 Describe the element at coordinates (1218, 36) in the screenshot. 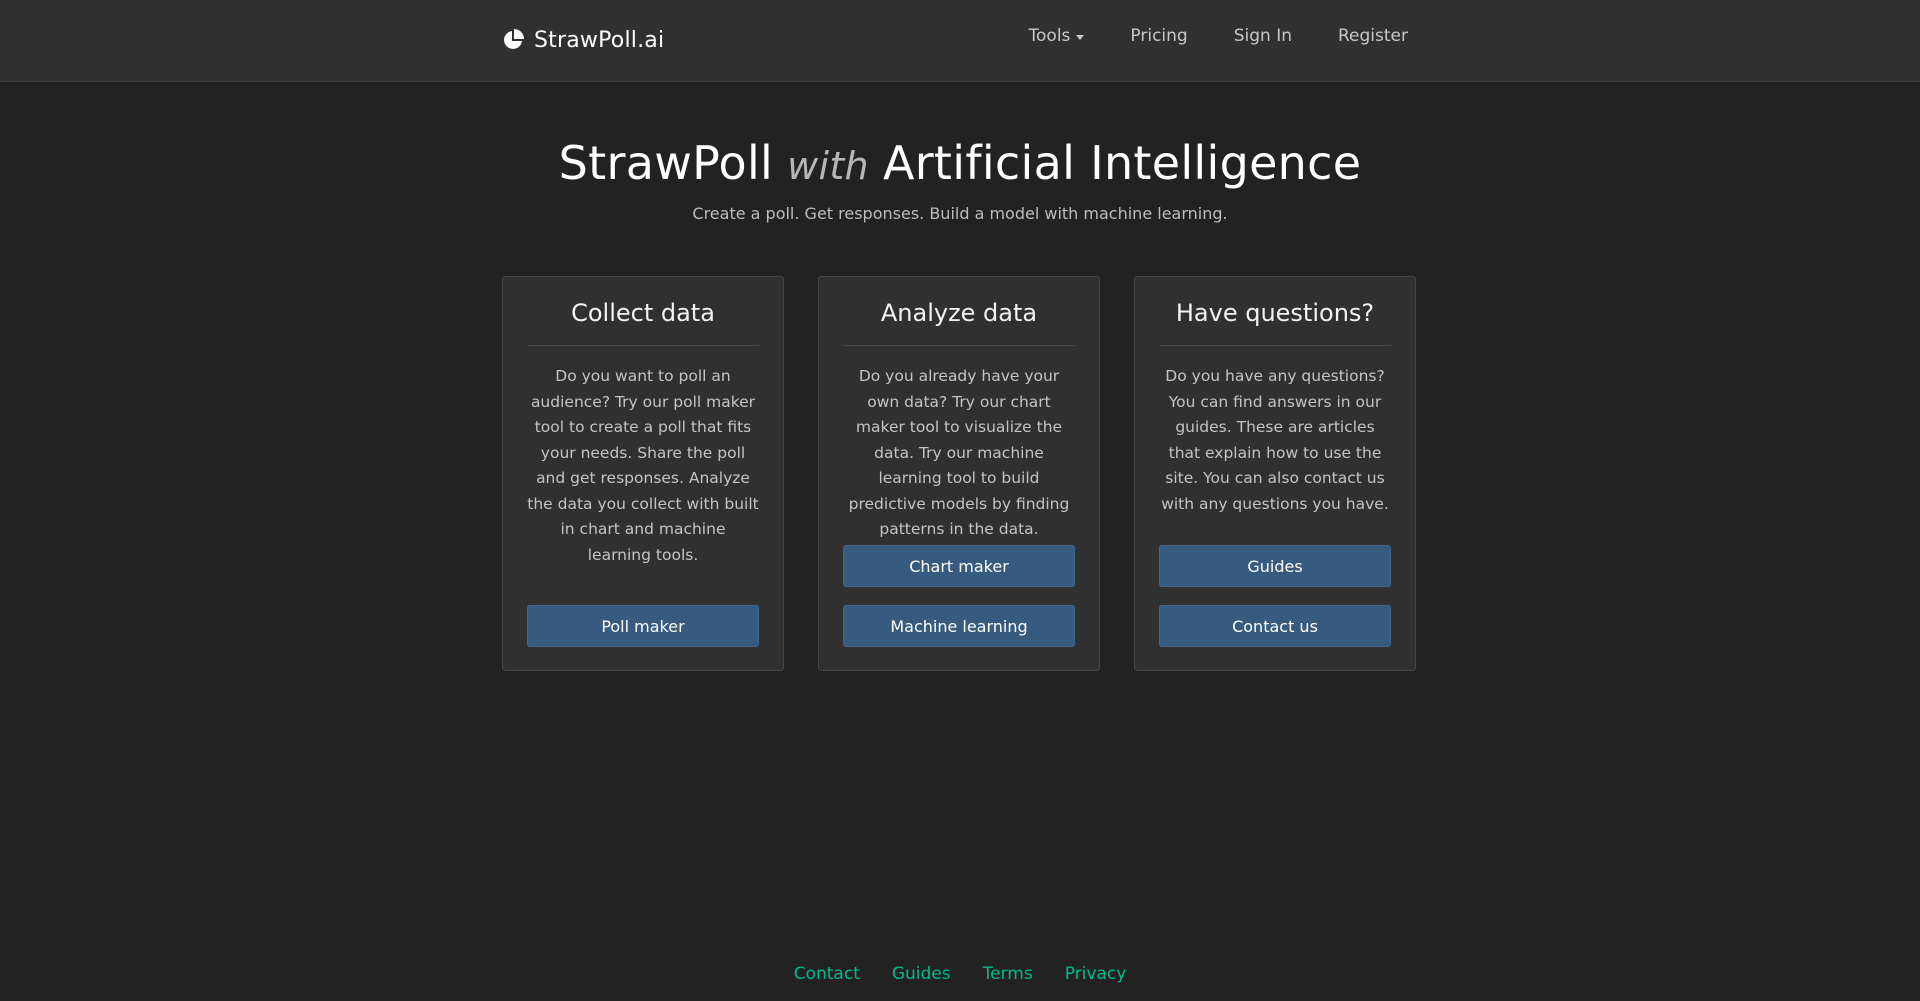

I see `nav-links: Tools Pricing Sign In Register` at that location.